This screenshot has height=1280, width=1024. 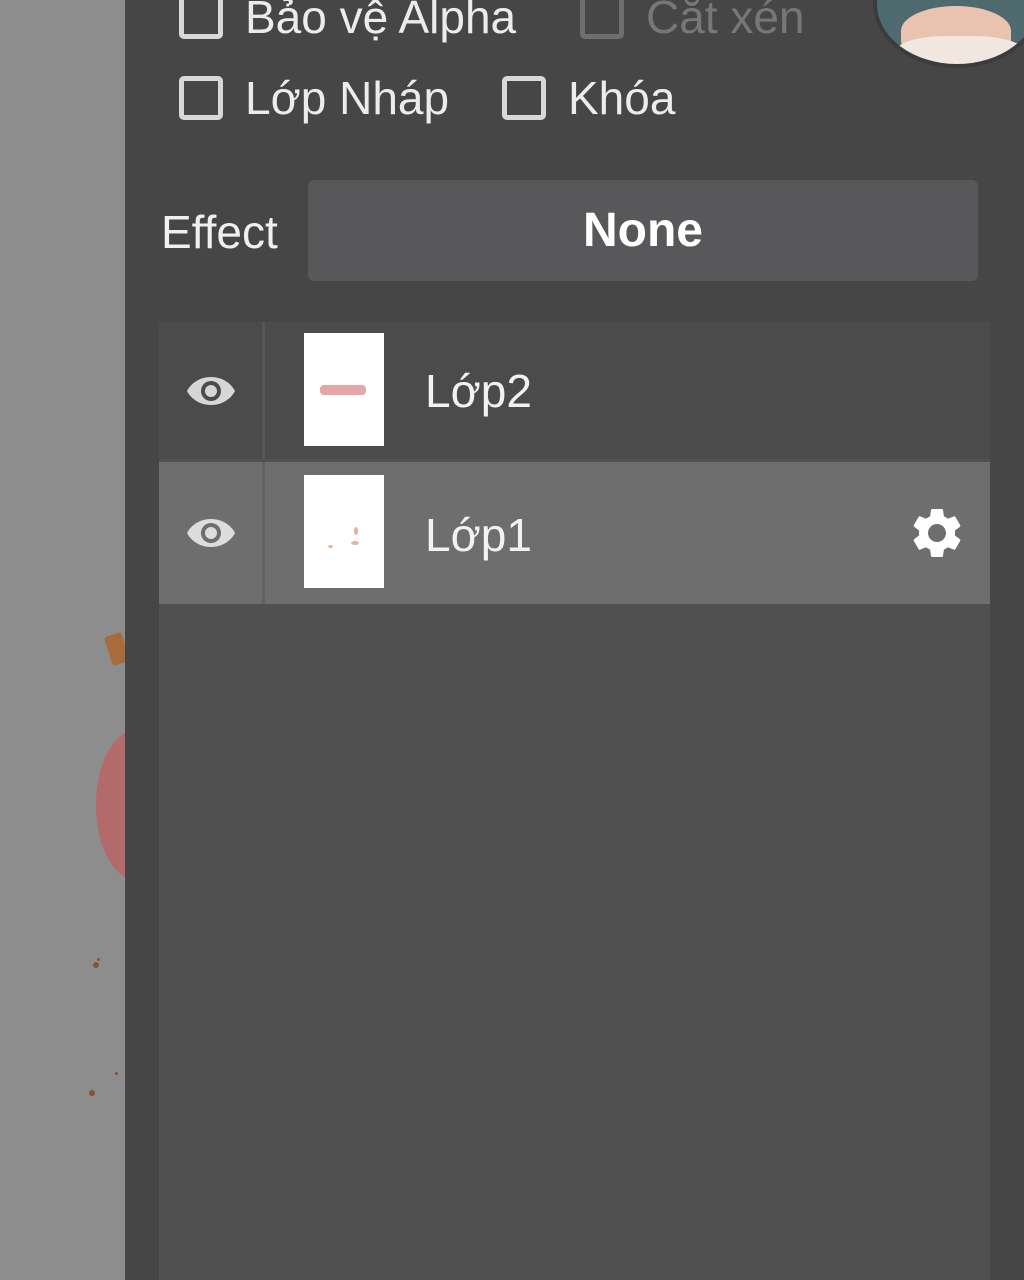 I want to click on draft-layer-checkbox, so click(x=201, y=98).